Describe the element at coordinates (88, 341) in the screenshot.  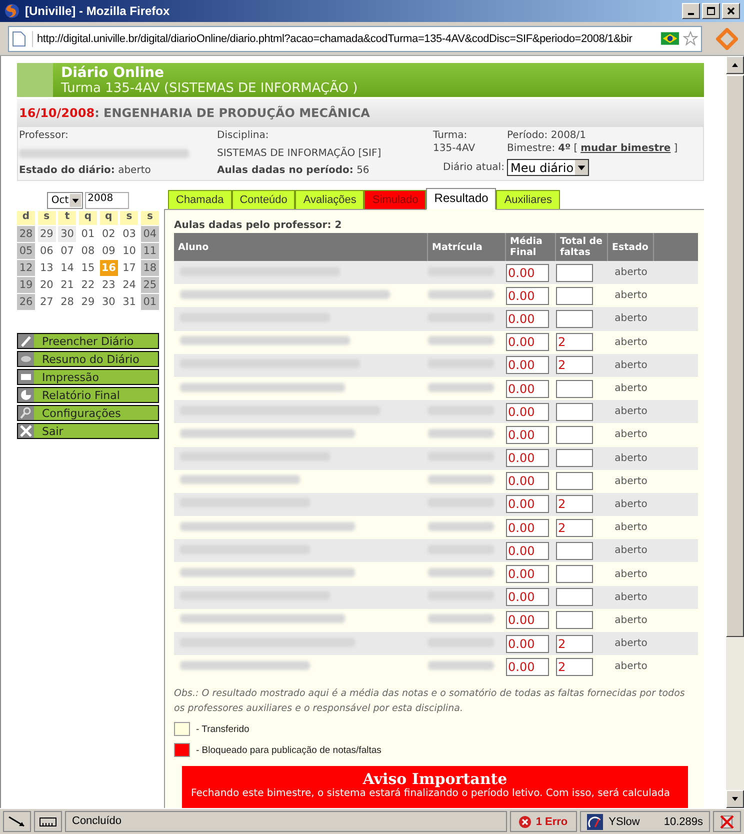
I see `menu-item: Preencher Diário` at that location.